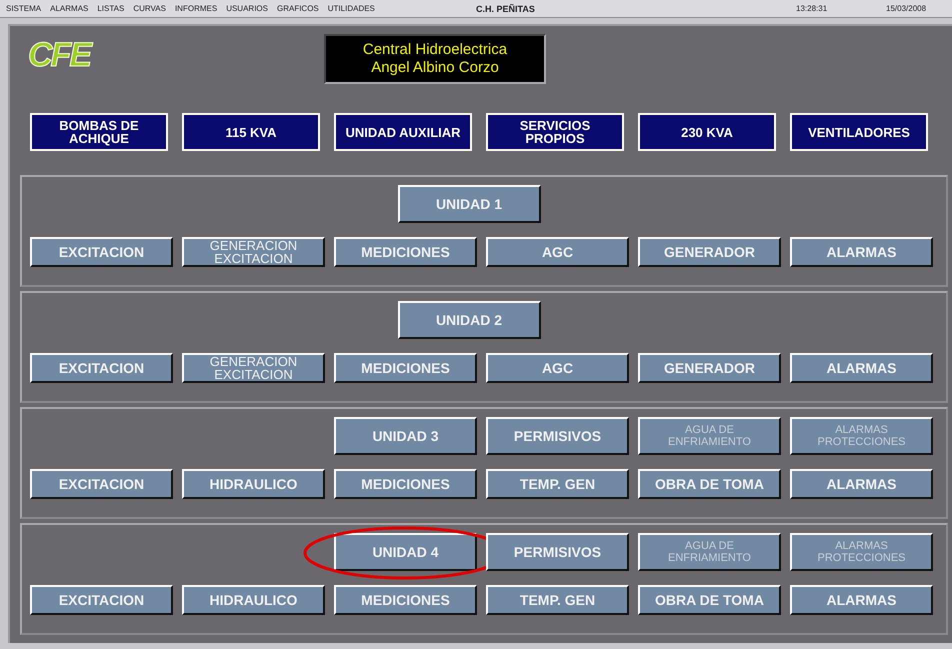 The image size is (952, 649). Describe the element at coordinates (69, 8) in the screenshot. I see `menu-item: ALARMAS` at that location.